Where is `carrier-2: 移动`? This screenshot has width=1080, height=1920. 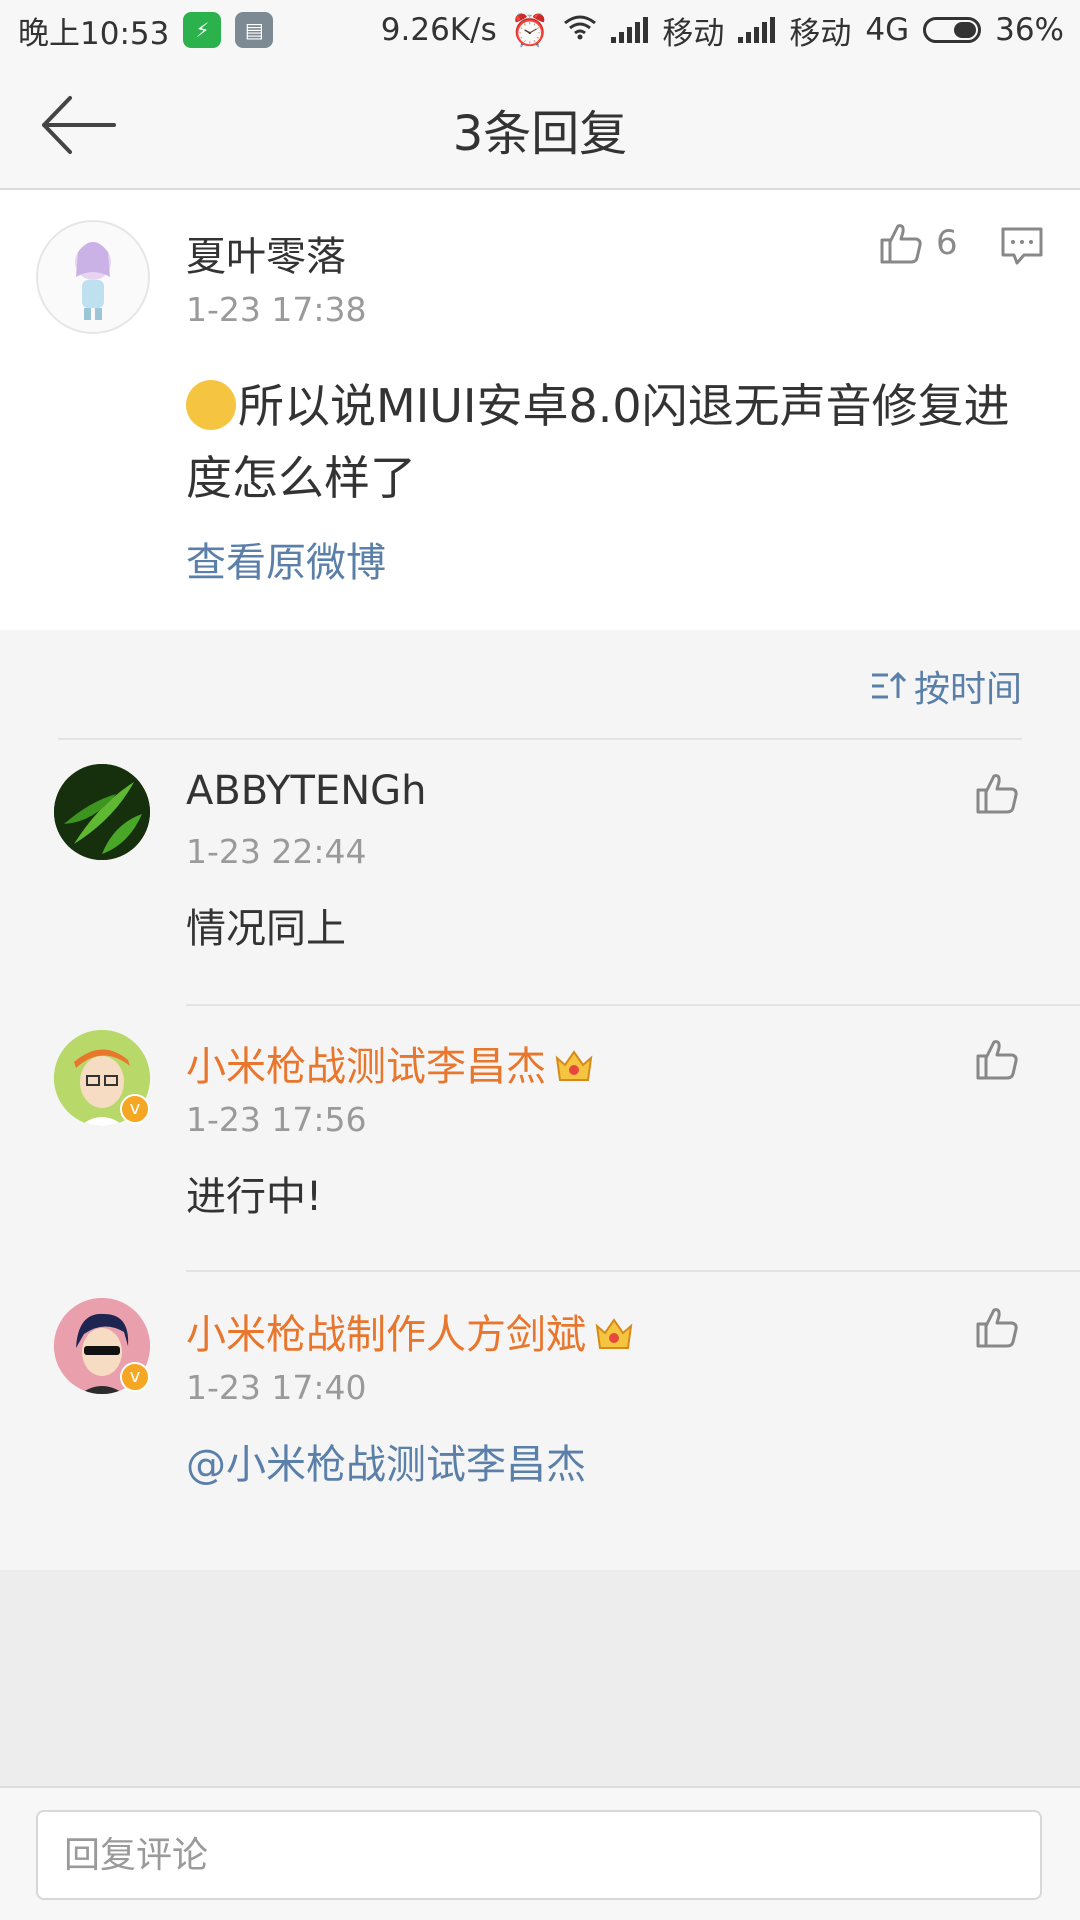
carrier-2: 移动 is located at coordinates (820, 33).